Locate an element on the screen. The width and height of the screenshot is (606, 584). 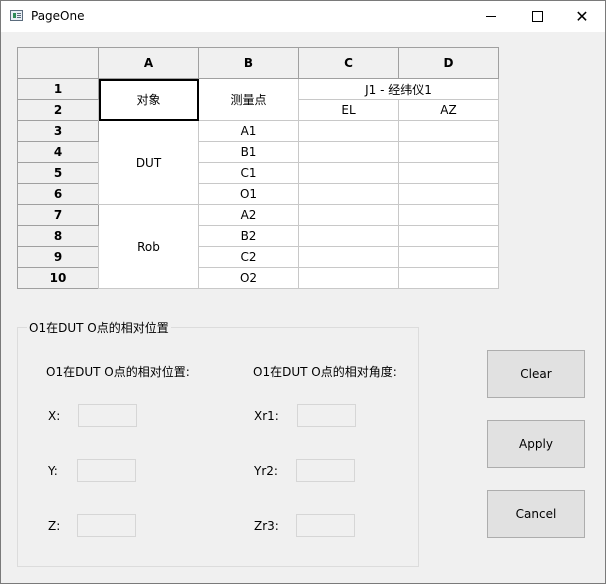
row-header-4: 4 is located at coordinates (58, 152).